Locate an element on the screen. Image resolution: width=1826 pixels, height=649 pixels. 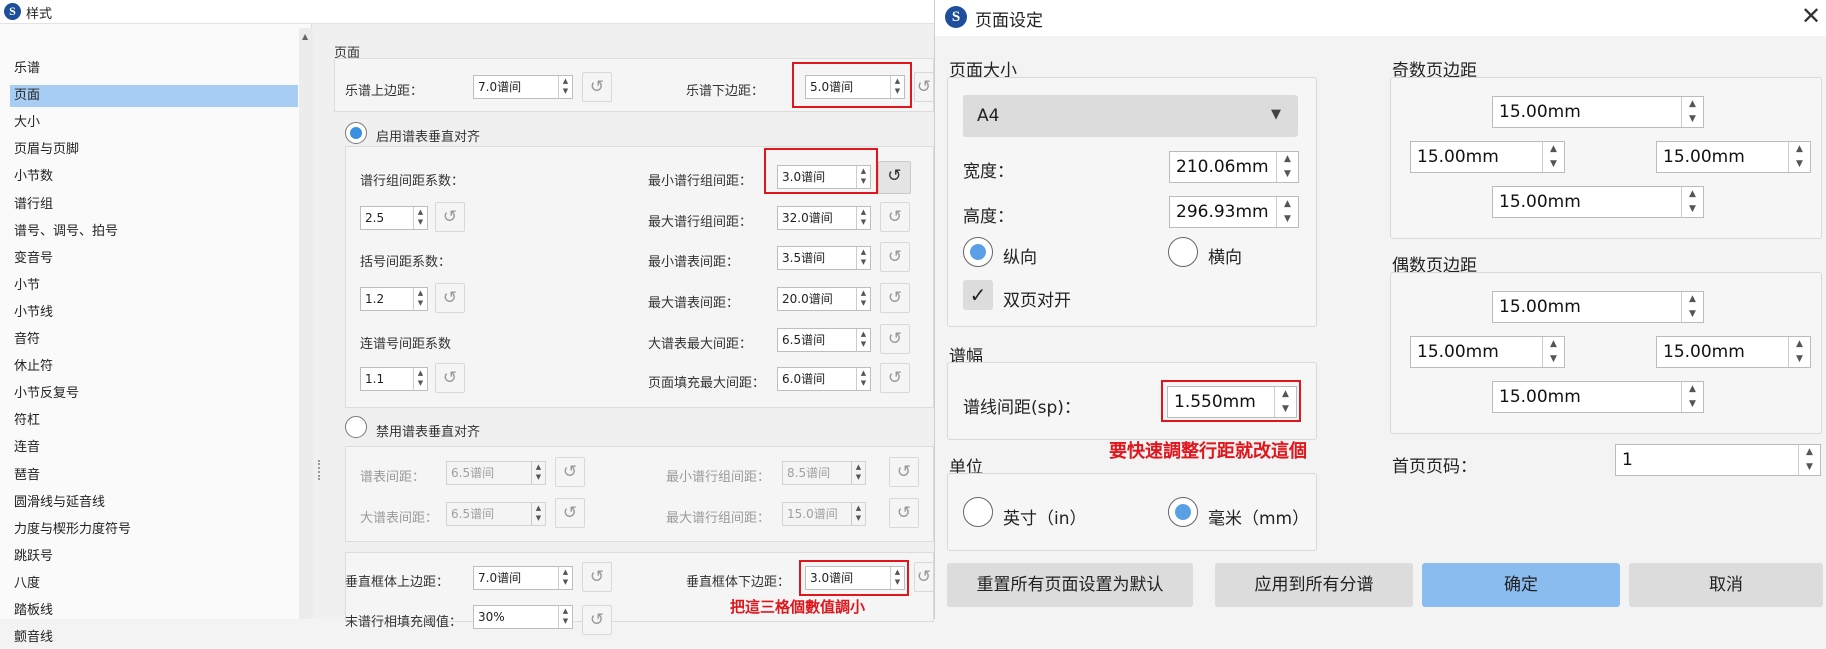
sidebar-item: 小节反复号 is located at coordinates (154, 394).